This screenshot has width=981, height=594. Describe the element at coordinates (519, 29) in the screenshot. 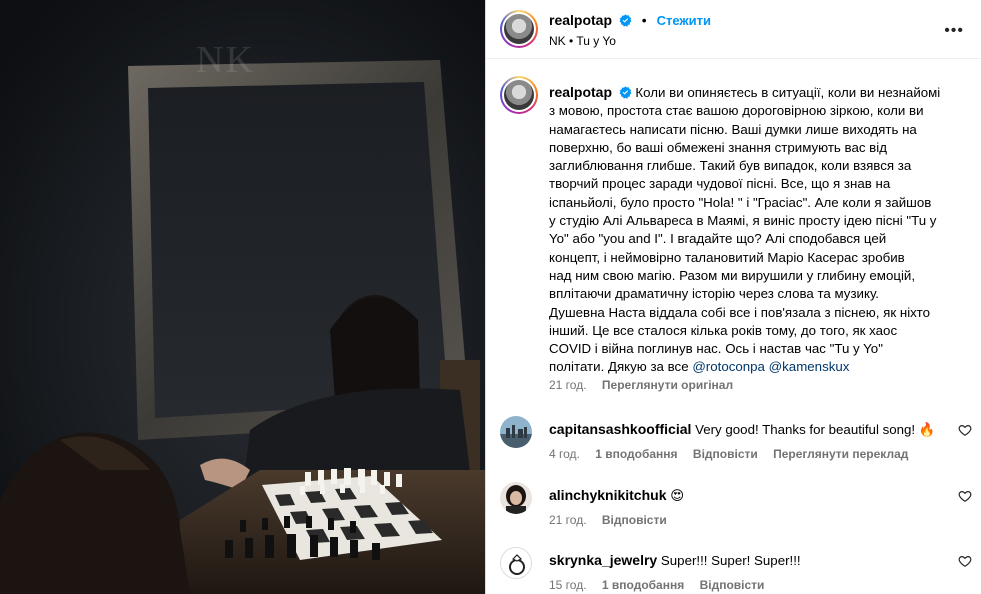

I see `author-avatar` at that location.